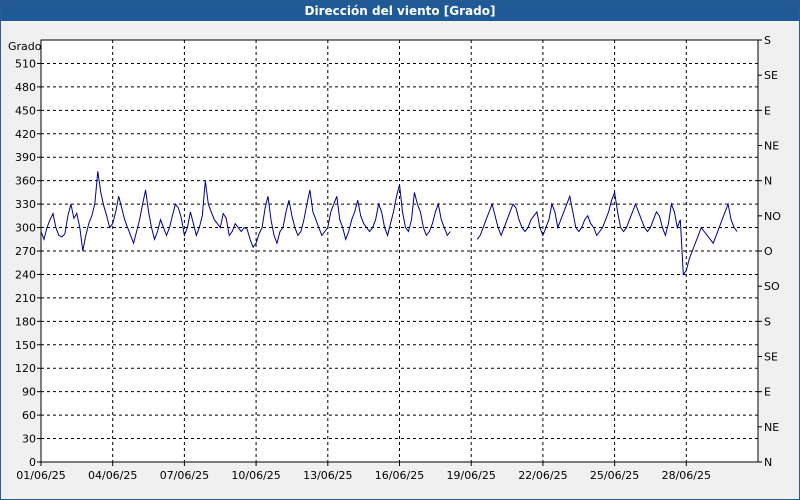 This screenshot has width=800, height=500. What do you see at coordinates (25, 46) in the screenshot?
I see `y-axis-label: Grado` at bounding box center [25, 46].